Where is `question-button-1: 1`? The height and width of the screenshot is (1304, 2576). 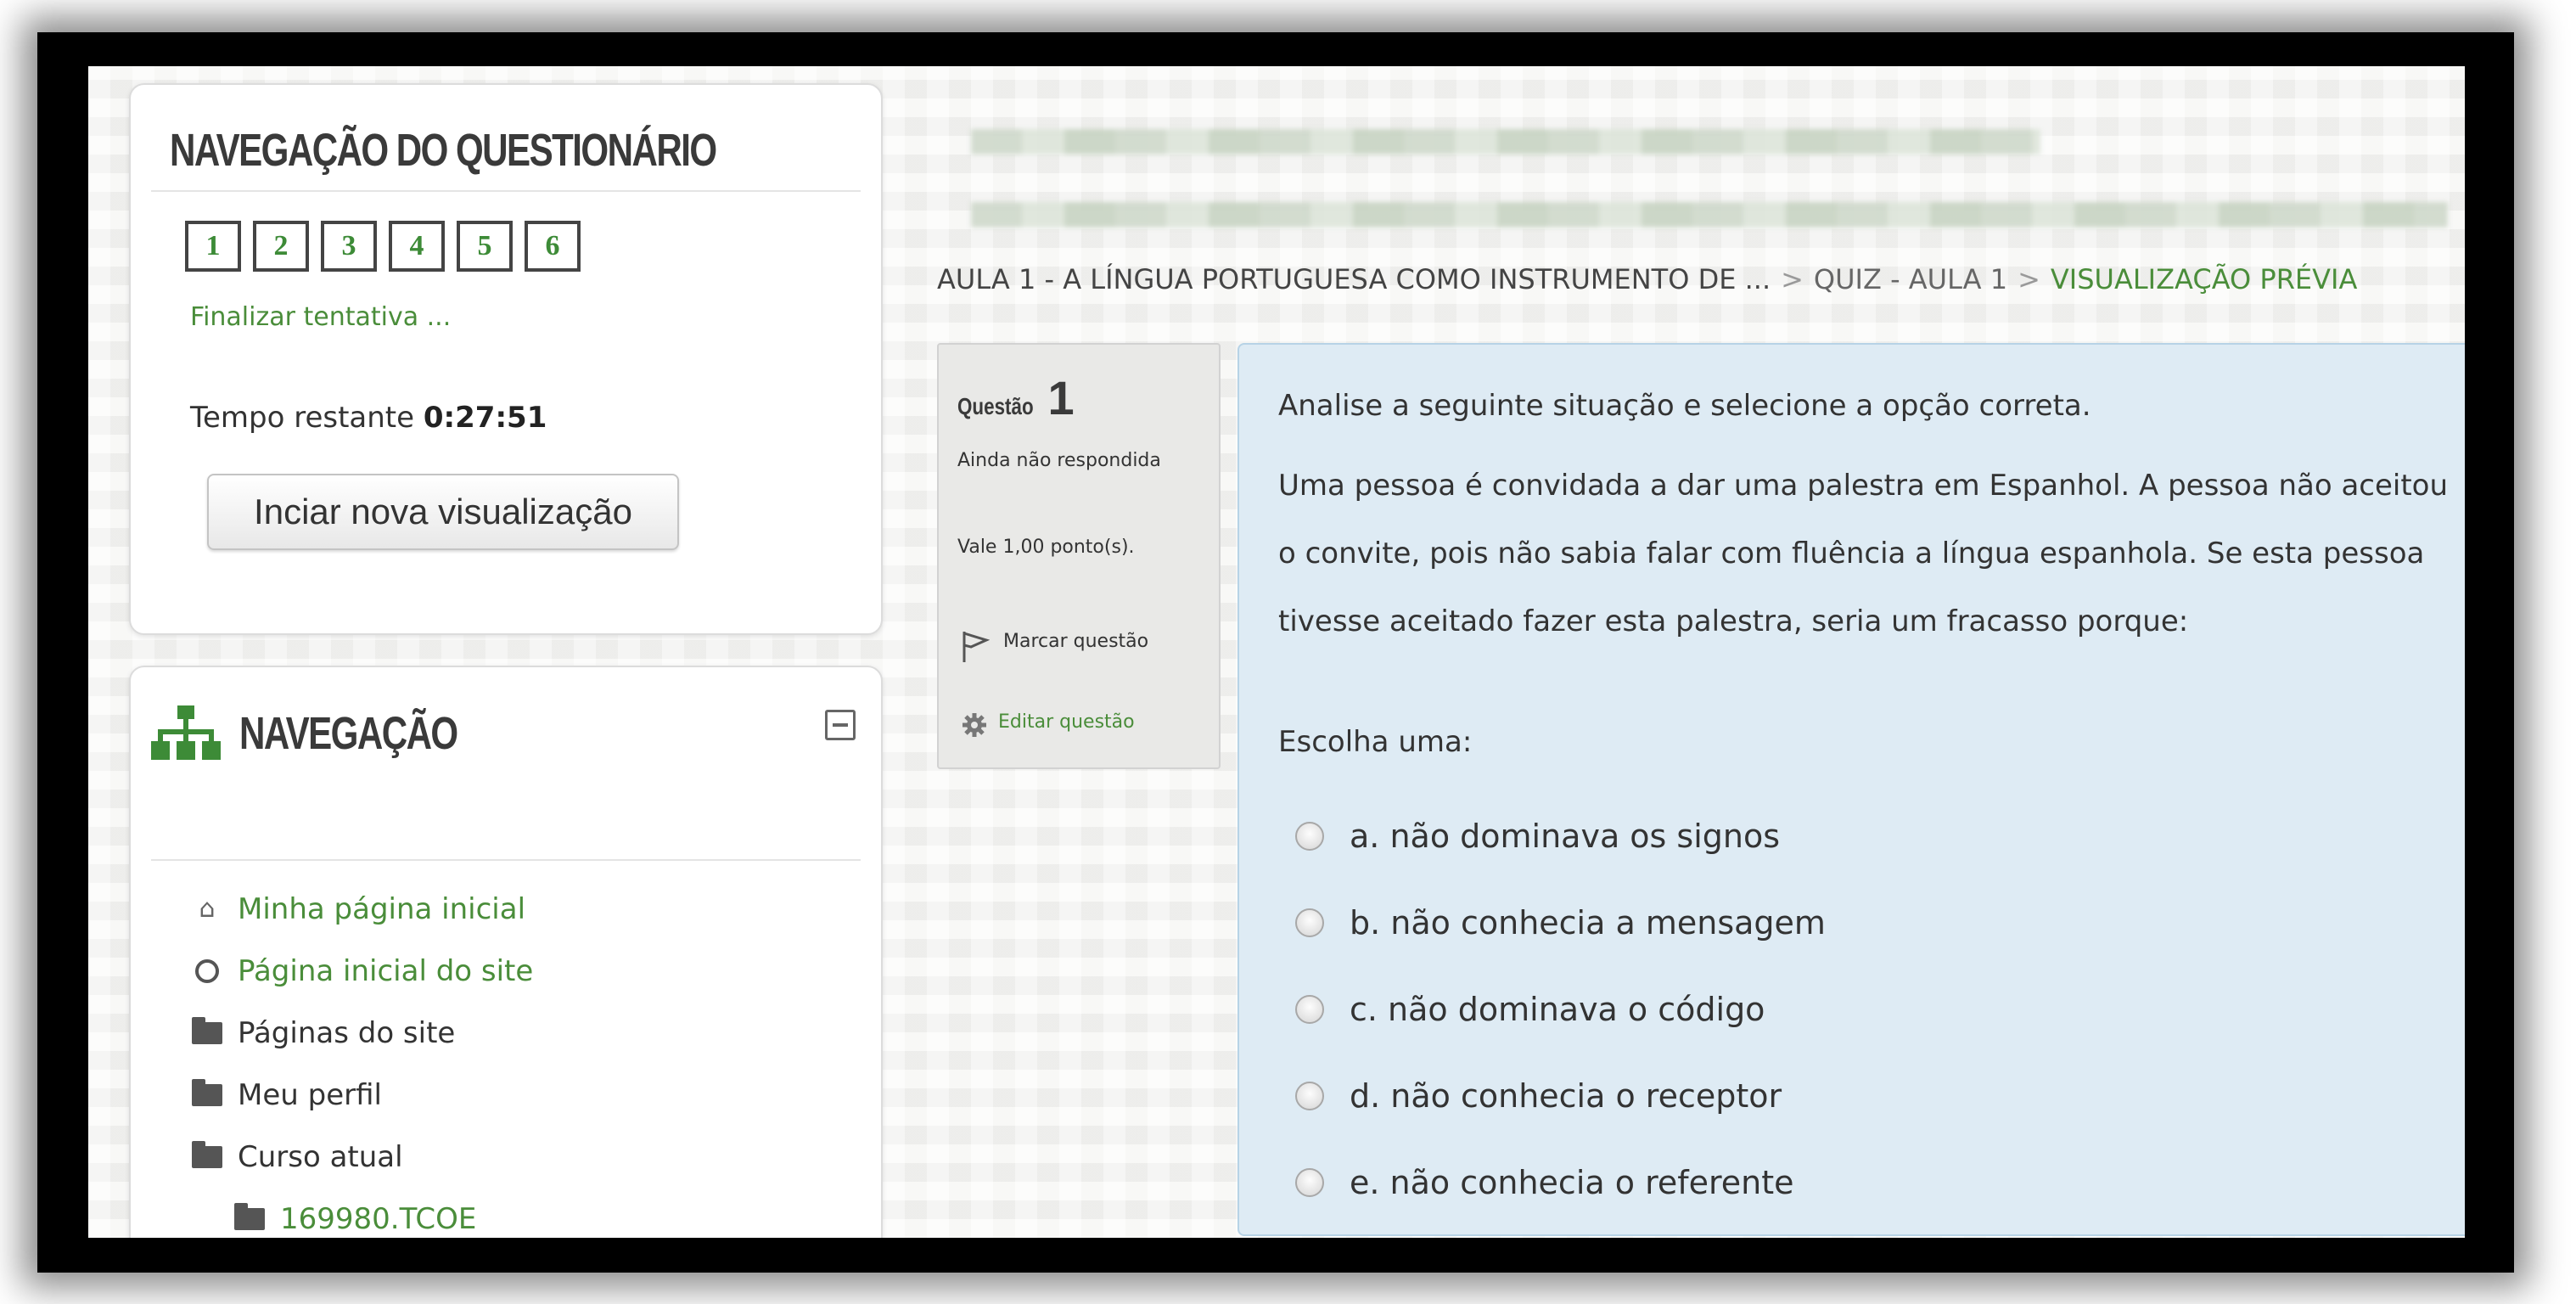 question-button-1: 1 is located at coordinates (213, 247).